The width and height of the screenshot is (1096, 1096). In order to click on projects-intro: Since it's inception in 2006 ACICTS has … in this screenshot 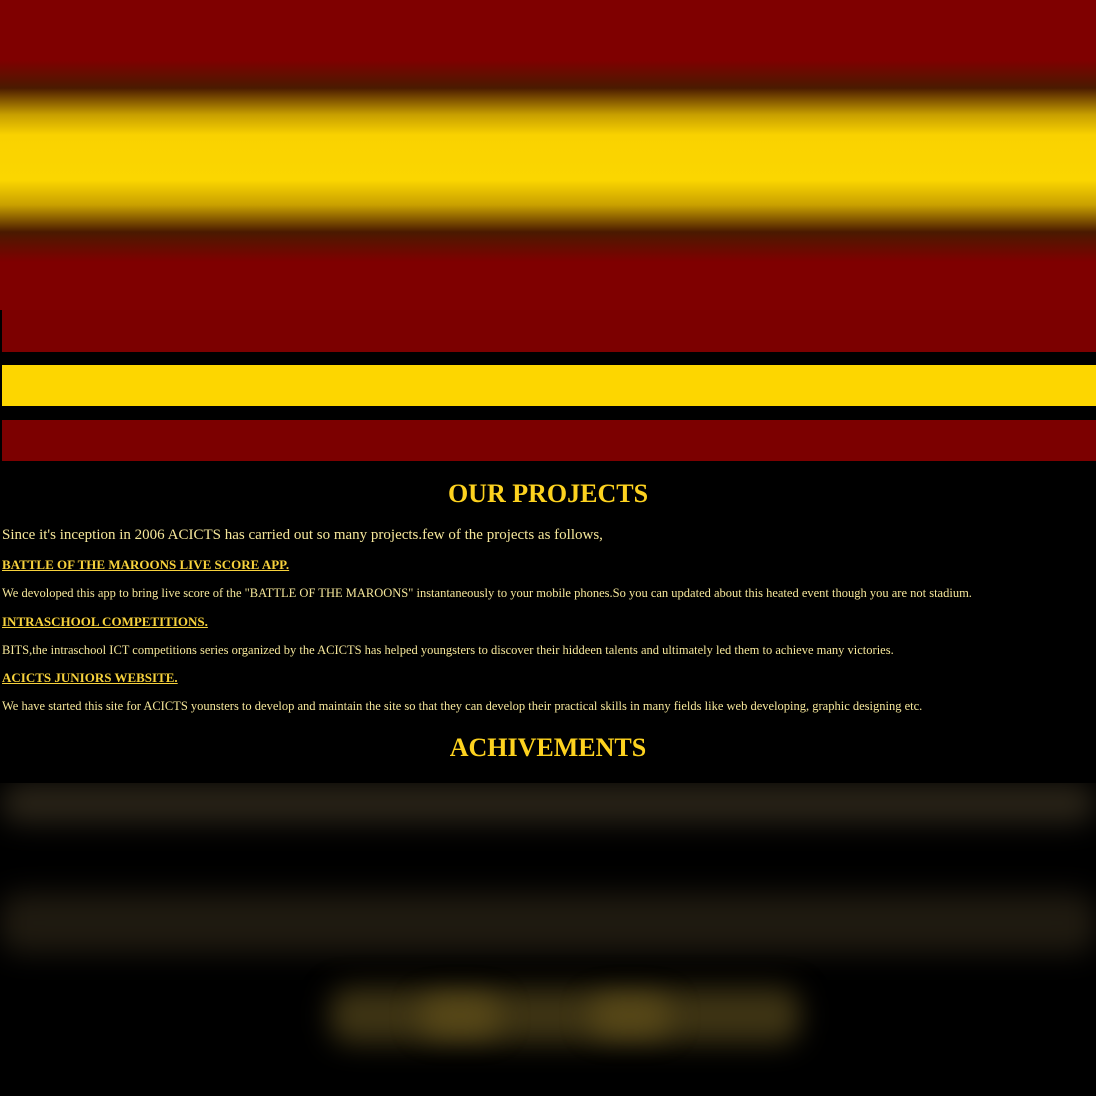, I will do `click(302, 535)`.